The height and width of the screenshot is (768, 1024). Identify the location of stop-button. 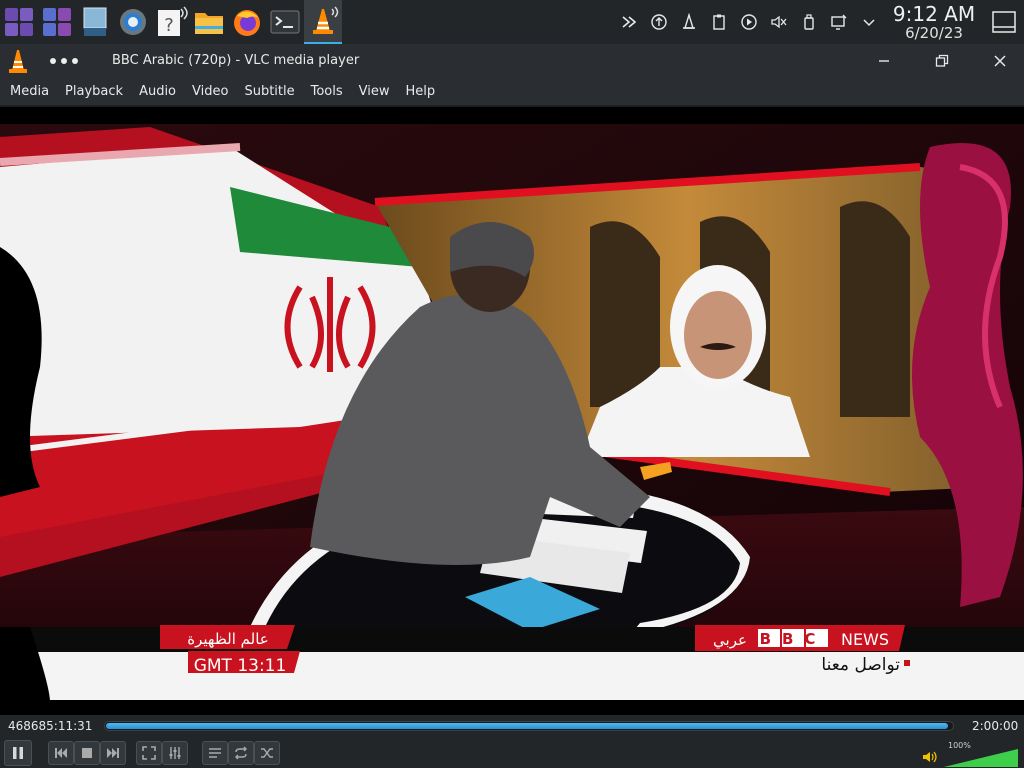
(87, 753).